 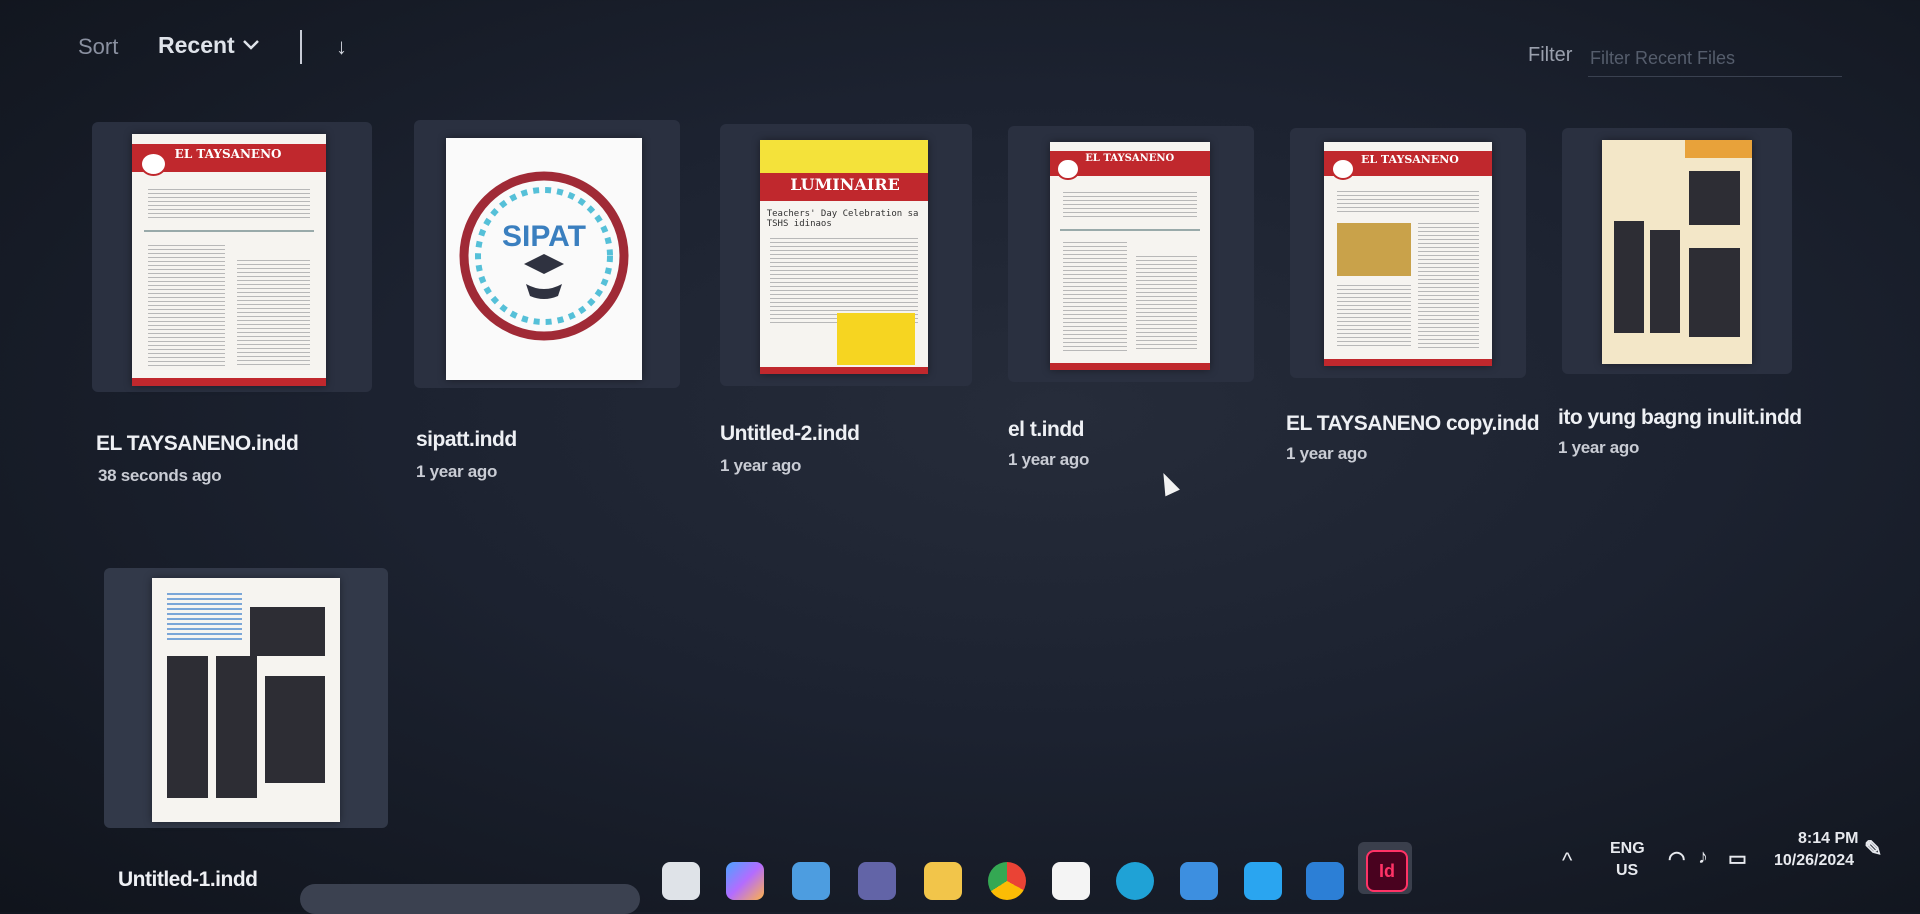 I want to click on filter-label: Filter, so click(x=1550, y=55).